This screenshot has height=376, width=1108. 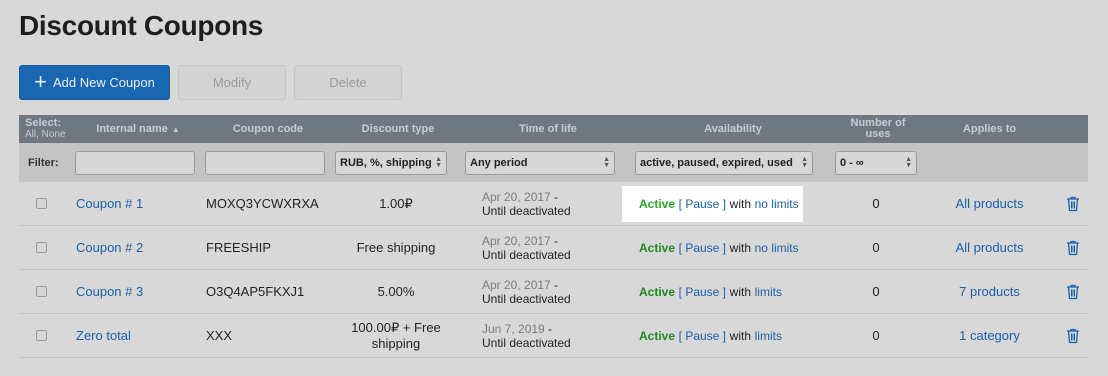 What do you see at coordinates (219, 335) in the screenshot?
I see `coupon-code: XXX` at bounding box center [219, 335].